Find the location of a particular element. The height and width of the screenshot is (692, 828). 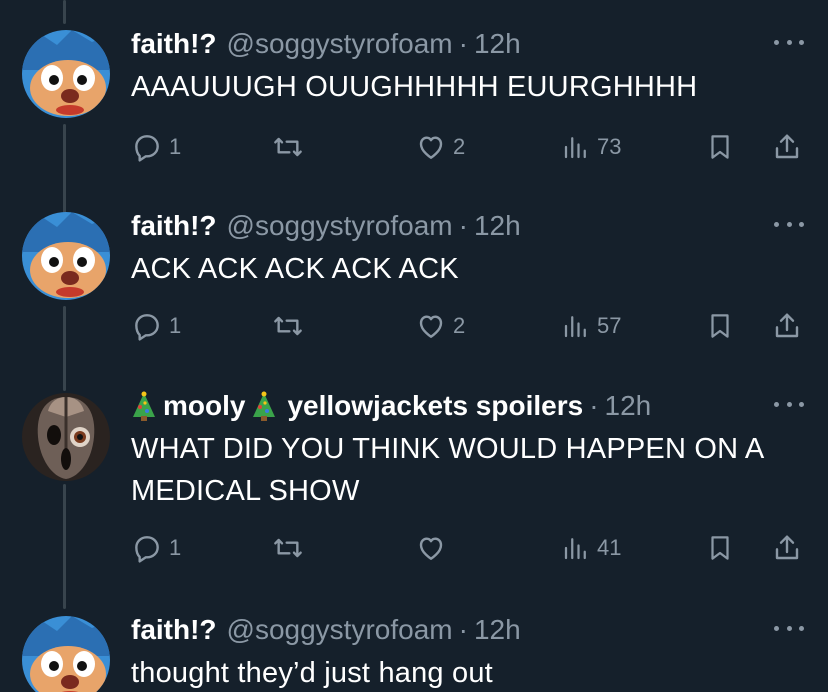

tweet-text: thought they’d just hang out is located at coordinates (312, 673).